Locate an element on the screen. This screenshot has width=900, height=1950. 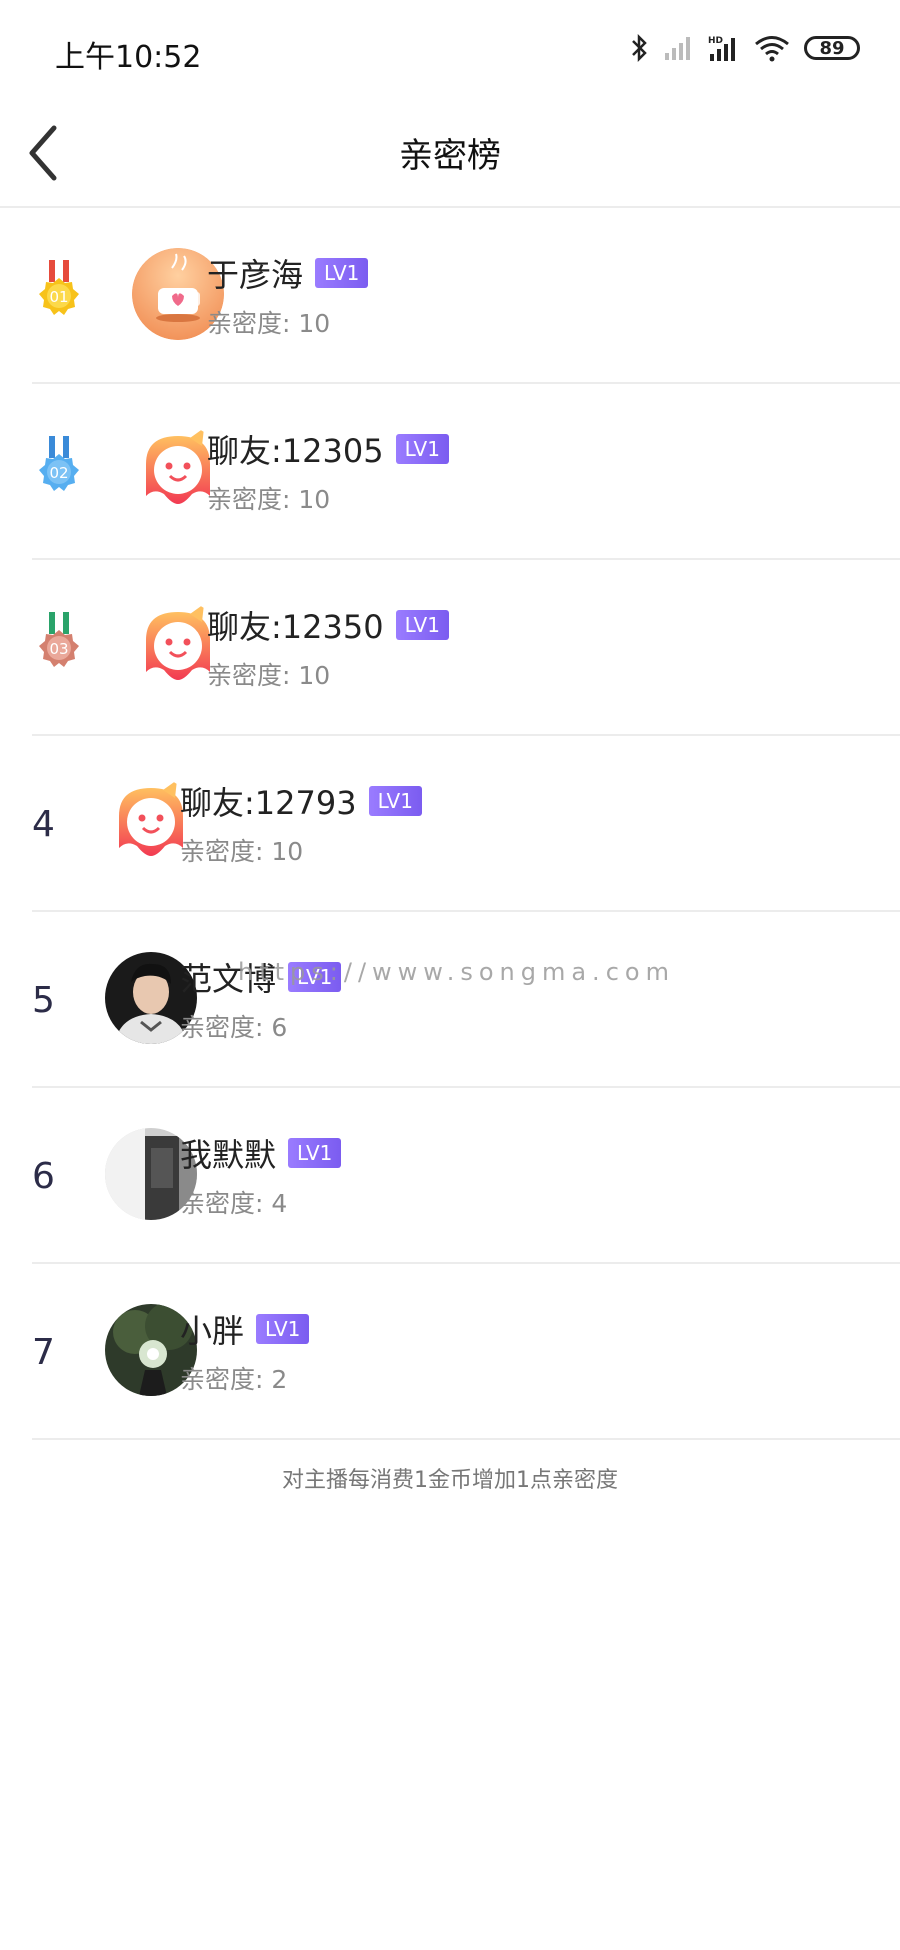
status-icons: HD 89 is located at coordinates (745, 48).